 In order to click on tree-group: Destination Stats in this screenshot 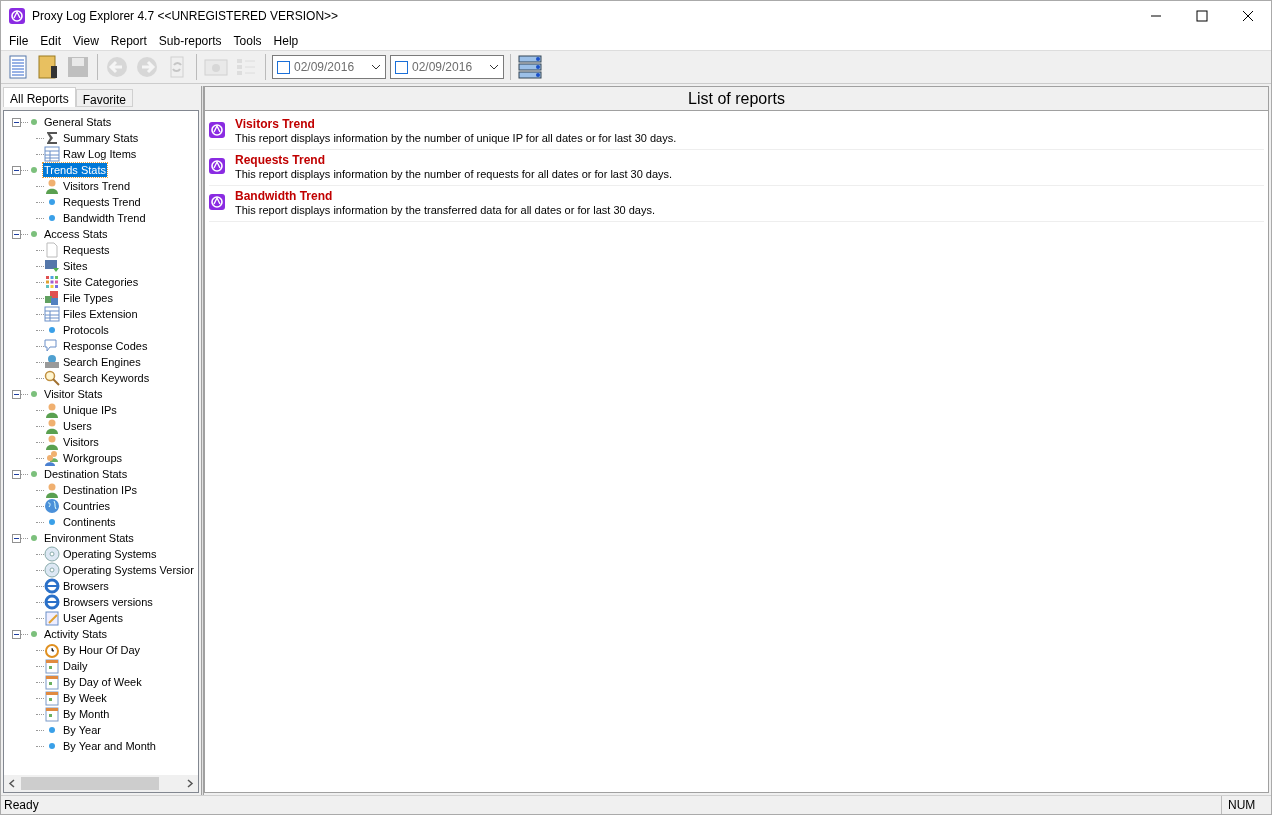, I will do `click(86, 474)`.